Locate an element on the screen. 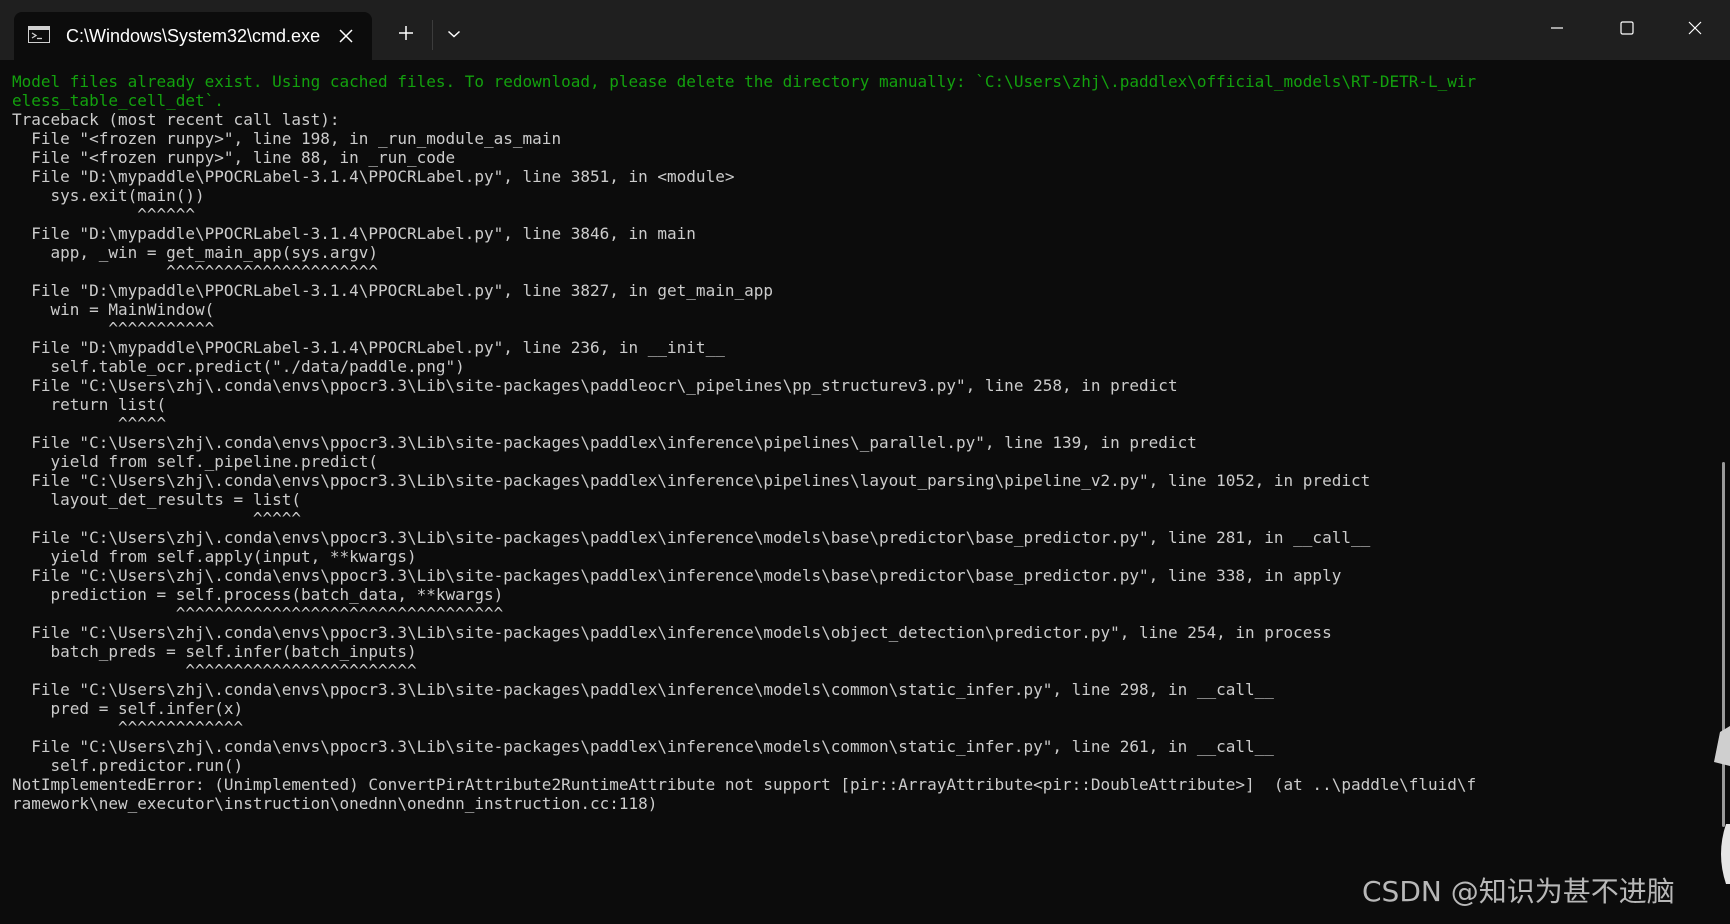 The height and width of the screenshot is (924, 1730). chevron-down-icon is located at coordinates (454, 35).